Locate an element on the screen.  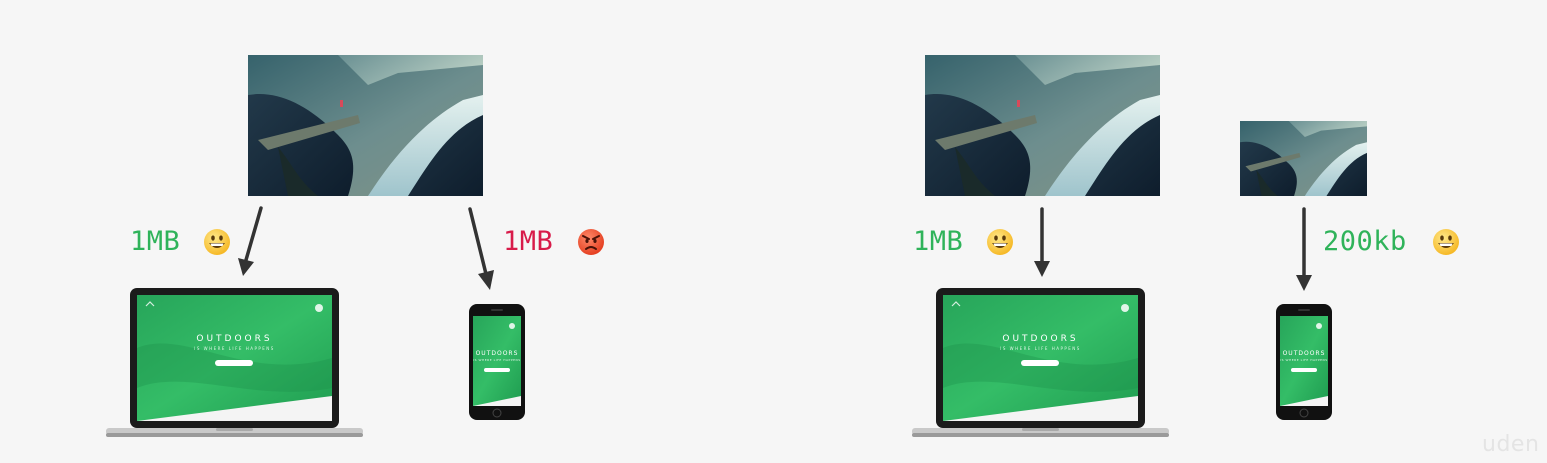
mobile-size-label: 200kb is located at coordinates (1365, 241).